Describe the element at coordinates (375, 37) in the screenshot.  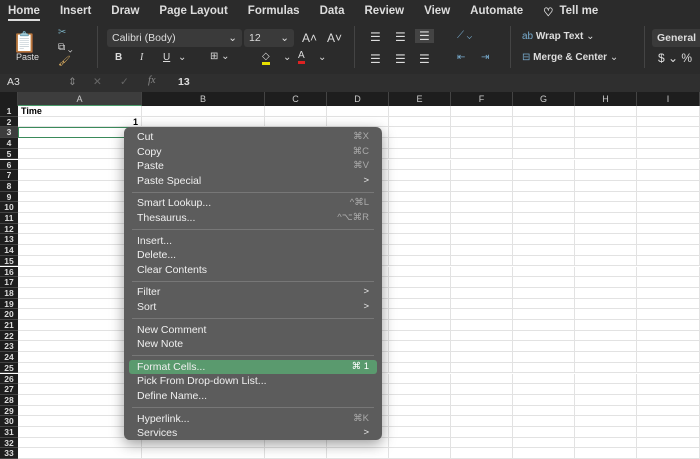
I see `align-top-icon: ☰` at that location.